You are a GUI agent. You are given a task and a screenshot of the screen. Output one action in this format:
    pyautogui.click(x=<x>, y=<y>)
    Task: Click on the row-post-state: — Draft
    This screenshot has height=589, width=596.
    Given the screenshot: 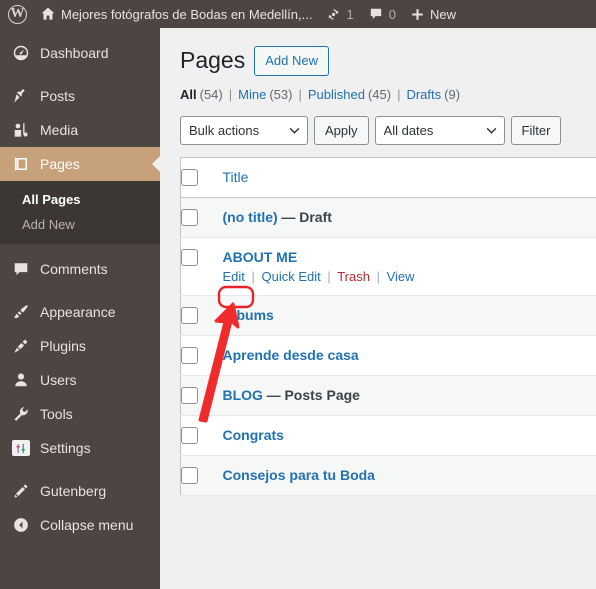 What is the action you would take?
    pyautogui.click(x=306, y=216)
    